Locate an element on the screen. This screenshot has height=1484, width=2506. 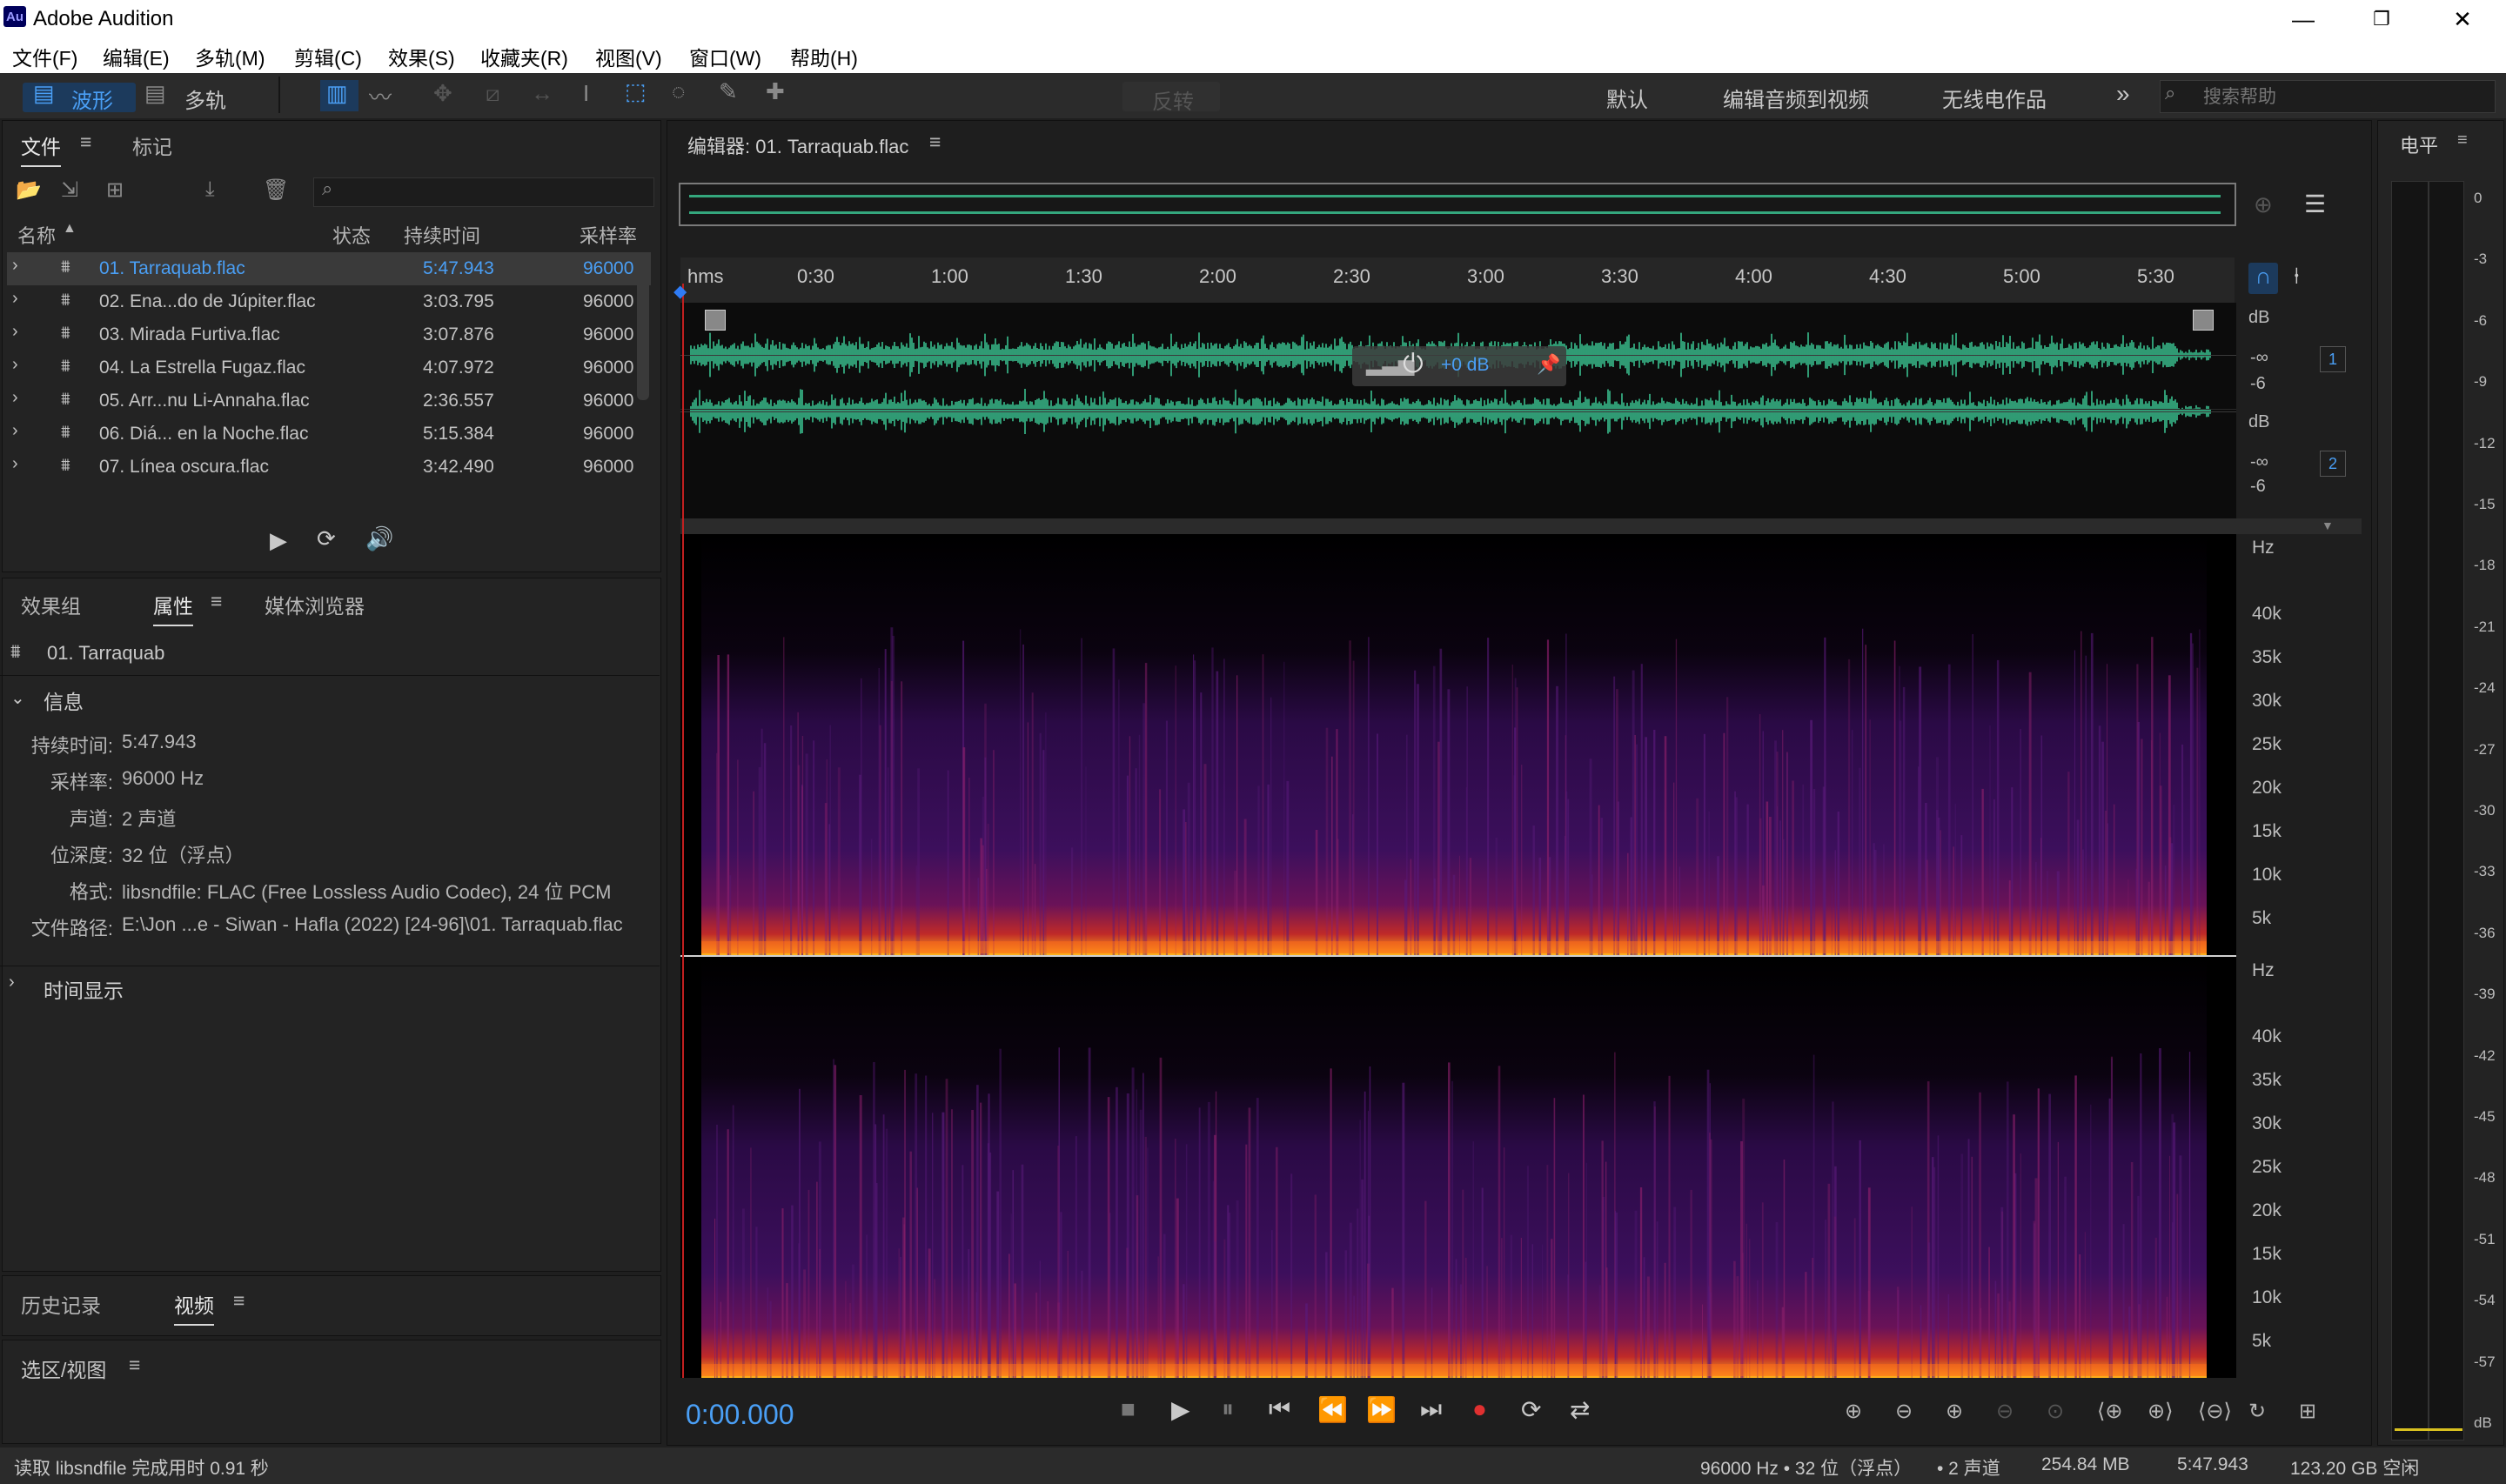
selection-view-title: 选区/视图 is located at coordinates (63, 1368).